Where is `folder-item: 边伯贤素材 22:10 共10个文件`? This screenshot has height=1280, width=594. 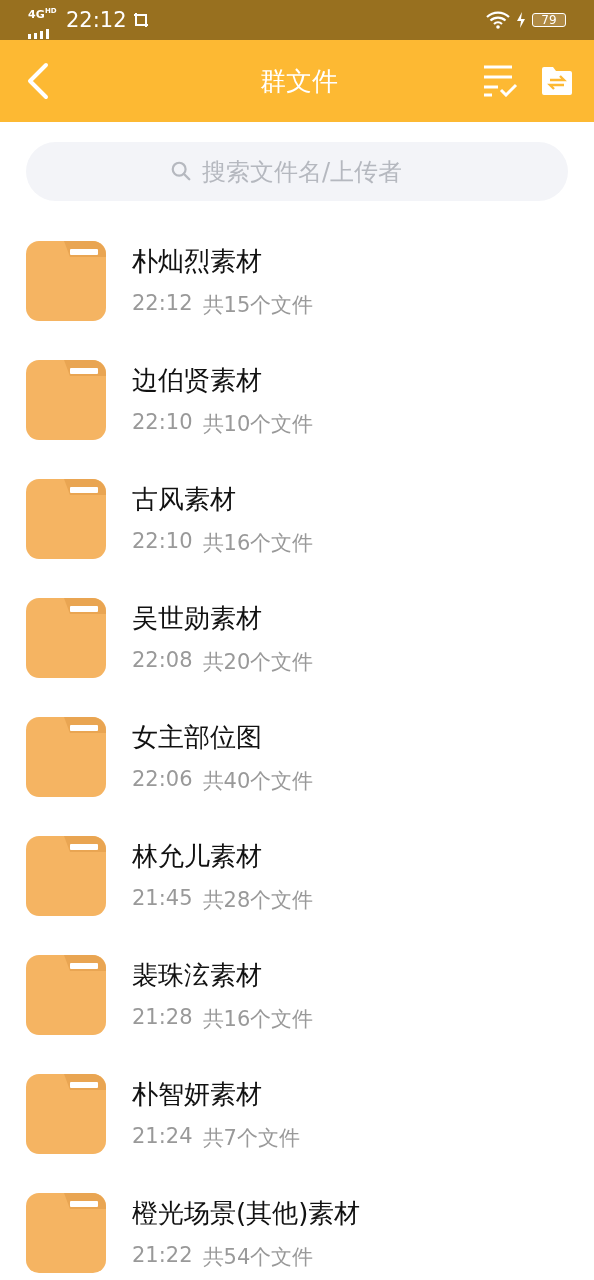 folder-item: 边伯贤素材 22:10 共10个文件 is located at coordinates (297, 419).